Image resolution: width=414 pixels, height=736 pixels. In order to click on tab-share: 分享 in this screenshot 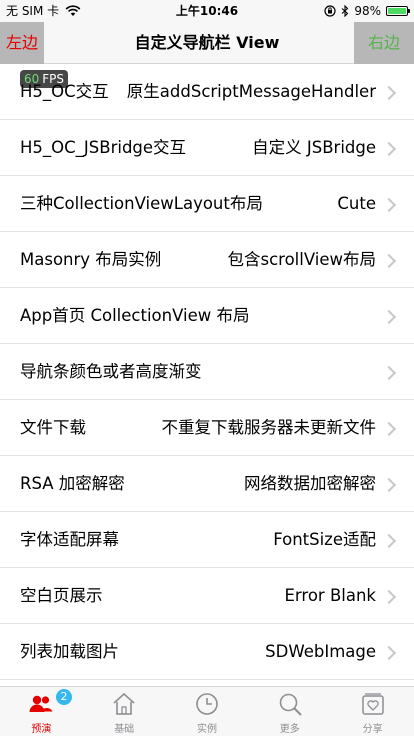, I will do `click(372, 711)`.